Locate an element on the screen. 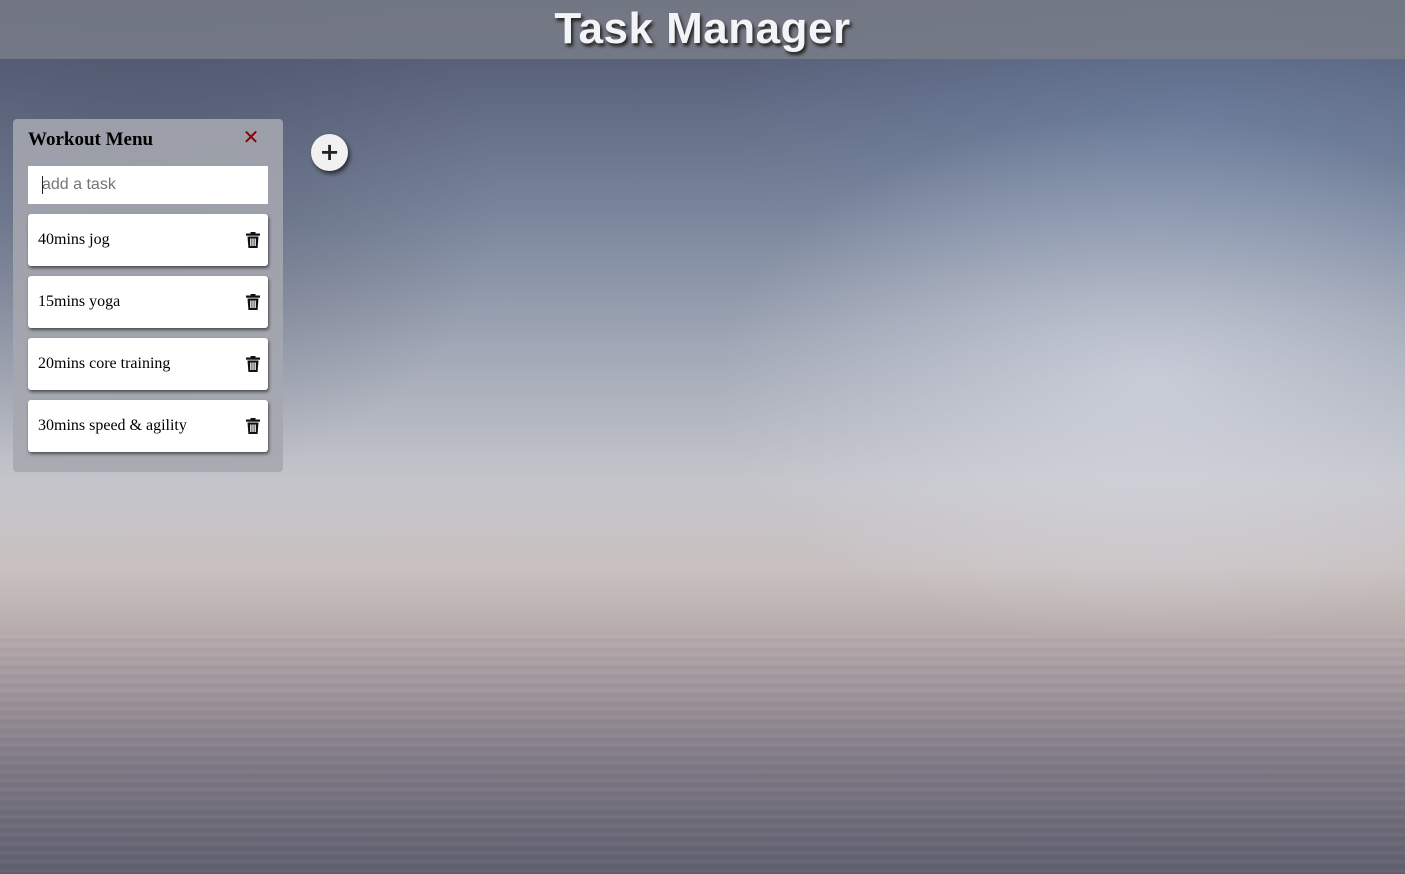  task-label: 15mins yoga is located at coordinates (79, 301).